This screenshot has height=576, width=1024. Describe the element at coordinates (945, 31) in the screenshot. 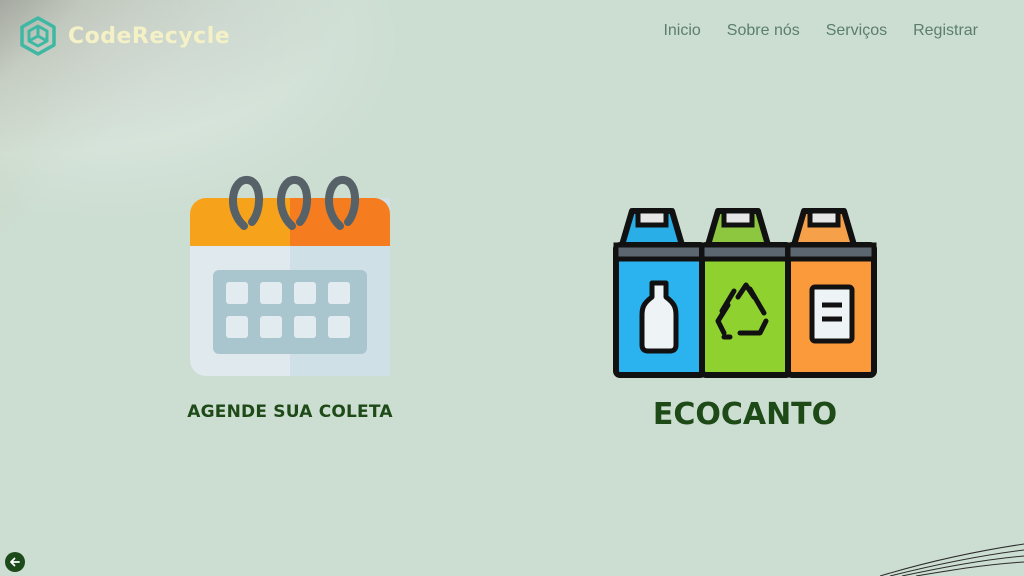

I see `nav-link-registrar: Registrar` at that location.